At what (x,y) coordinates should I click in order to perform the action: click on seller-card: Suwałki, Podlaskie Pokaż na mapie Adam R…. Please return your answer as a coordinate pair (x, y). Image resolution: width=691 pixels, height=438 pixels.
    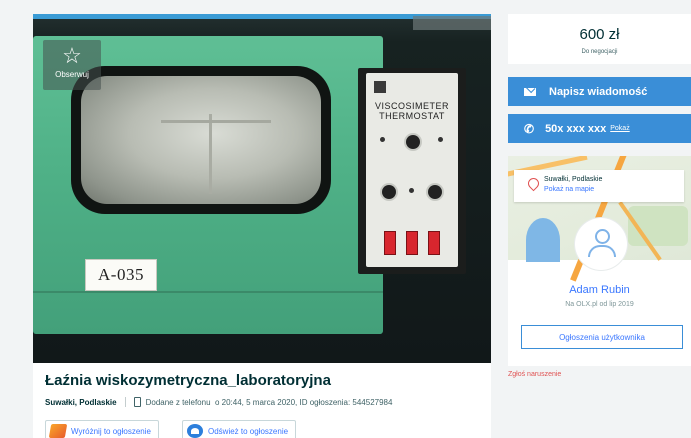
    Looking at the image, I should click on (599, 261).